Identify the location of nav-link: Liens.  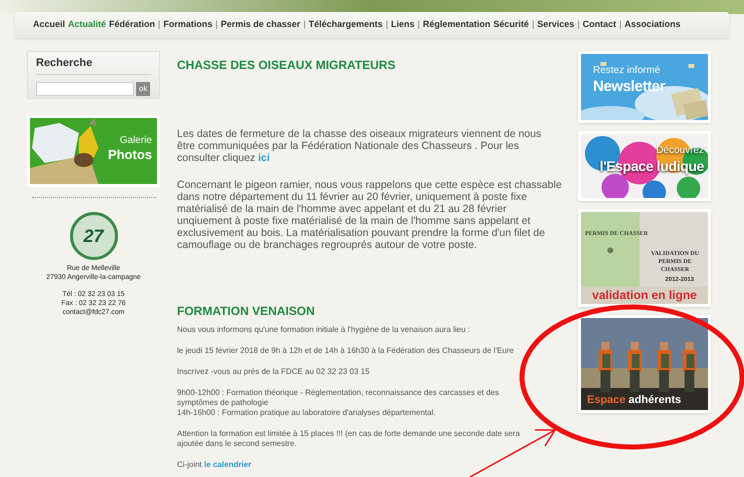
(403, 25).